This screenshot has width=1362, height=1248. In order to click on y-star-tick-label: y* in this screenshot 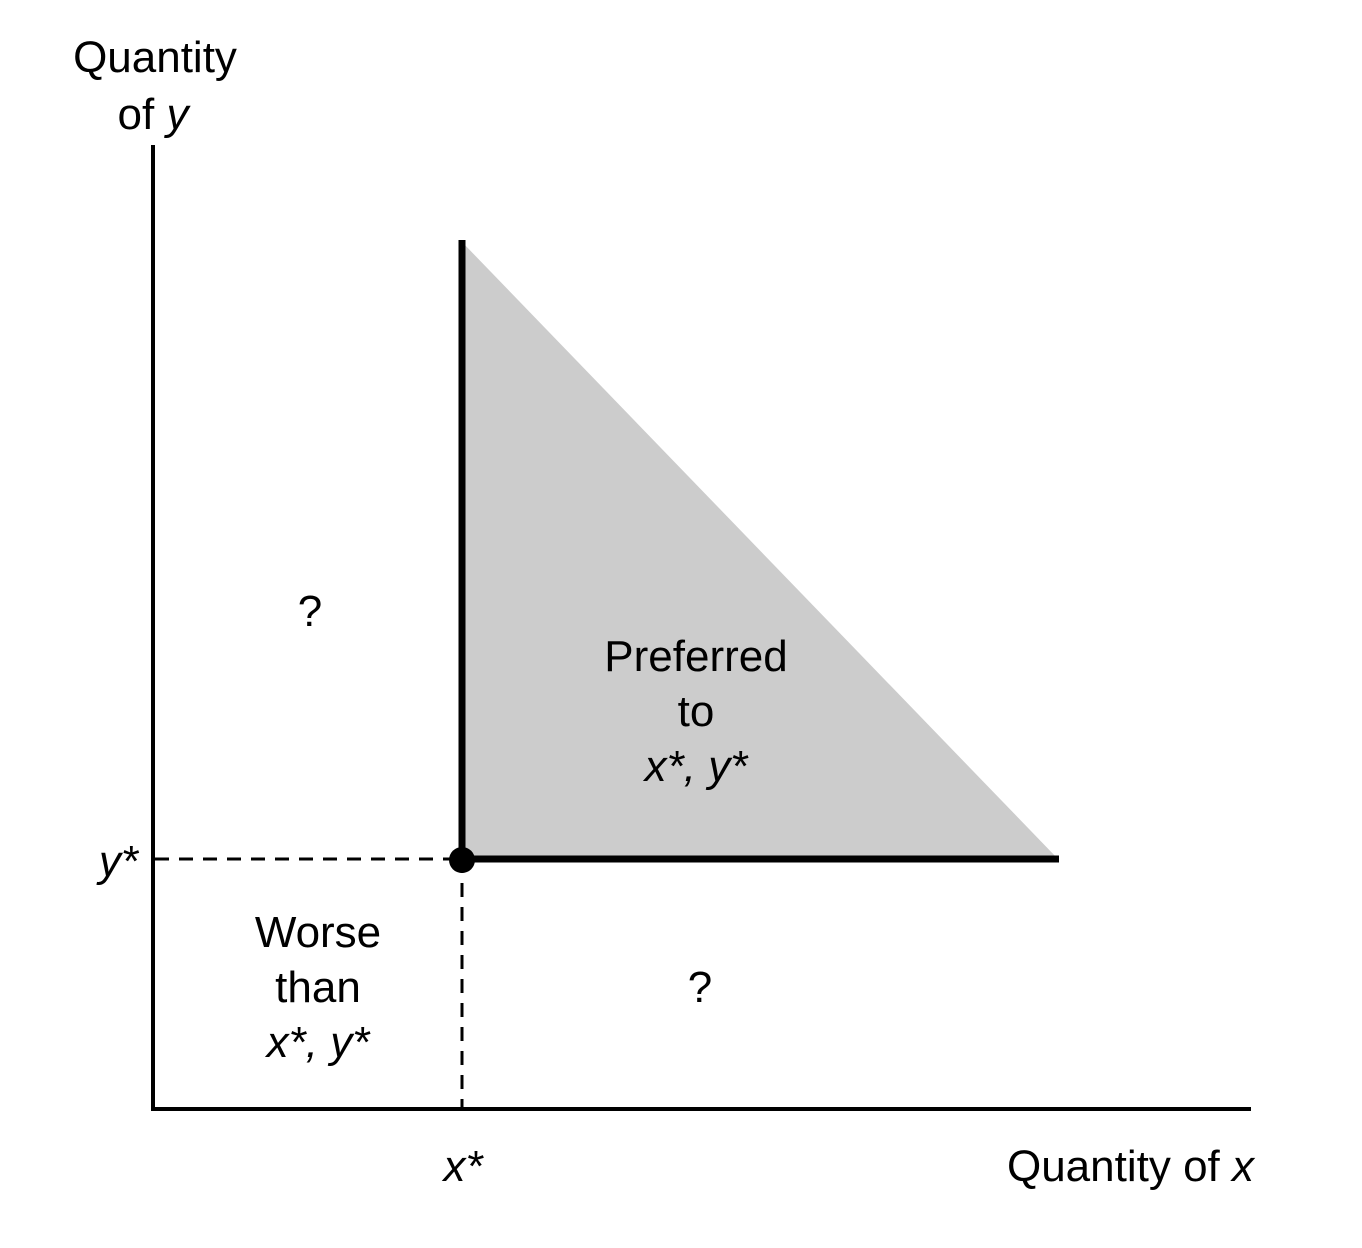, I will do `click(118, 861)`.